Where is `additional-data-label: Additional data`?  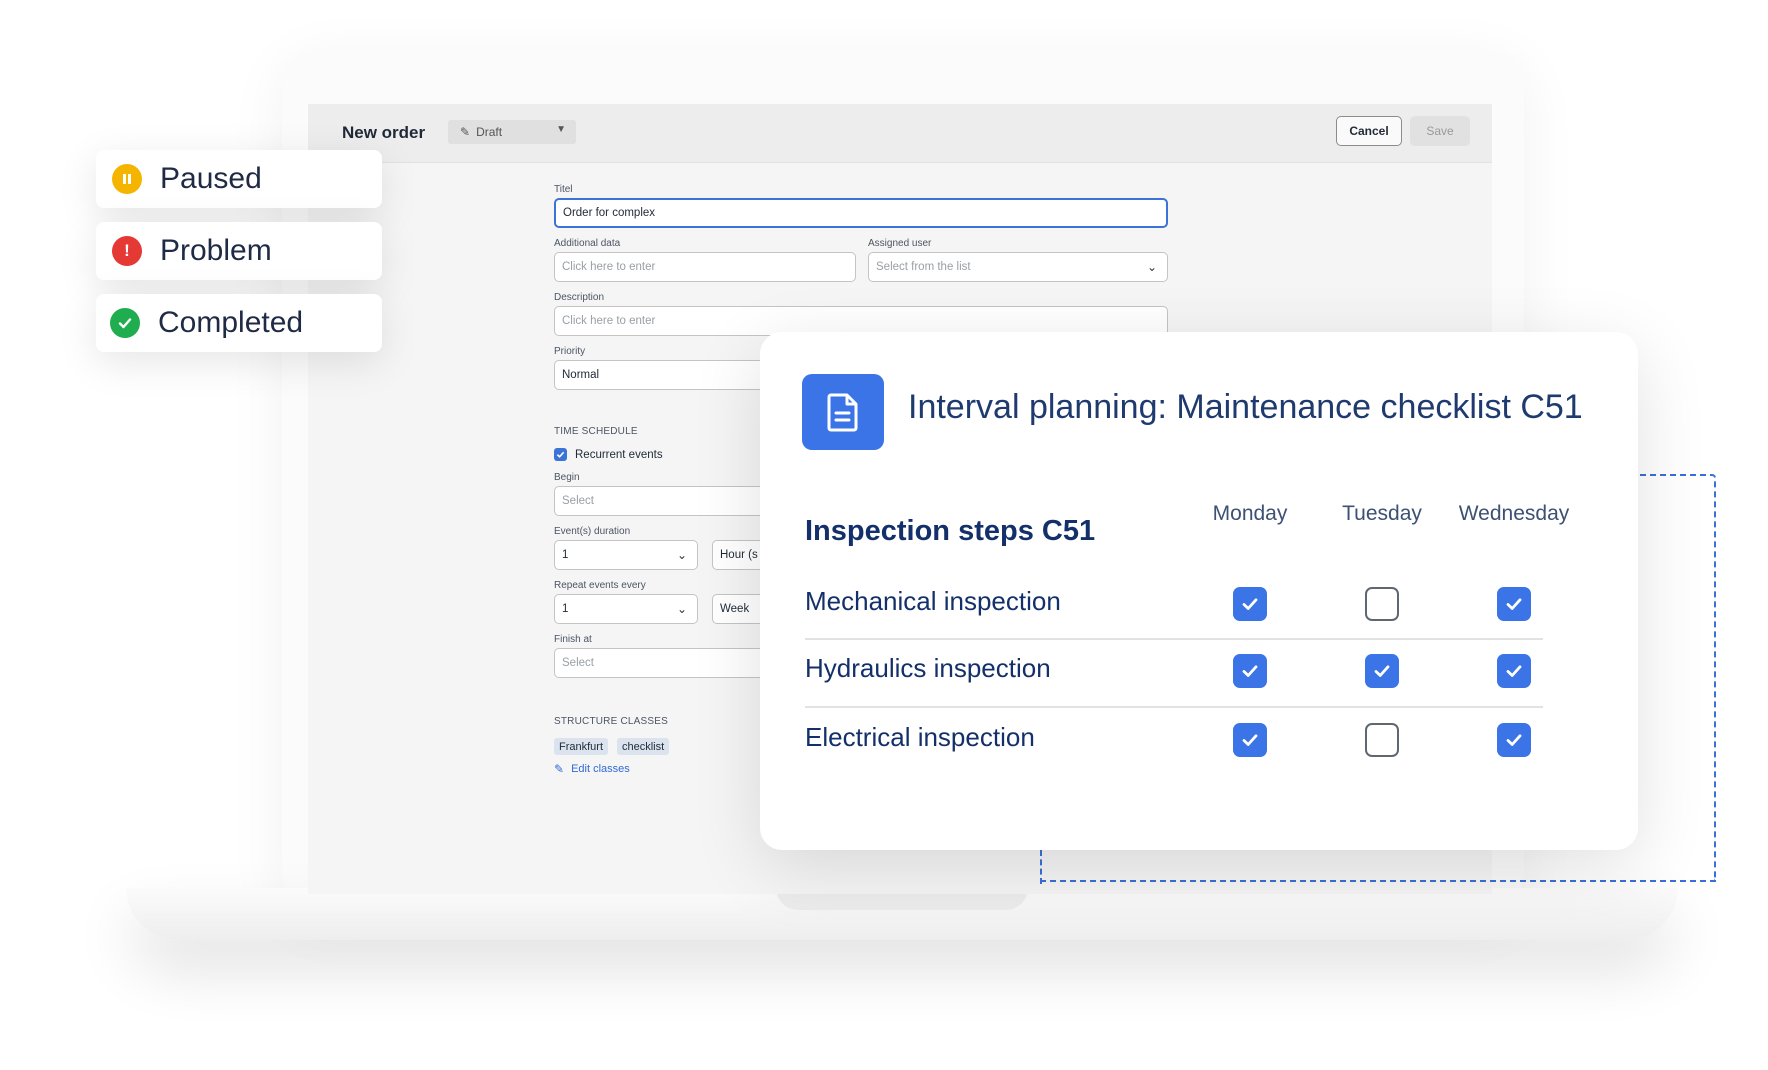
additional-data-label: Additional data is located at coordinates (587, 243).